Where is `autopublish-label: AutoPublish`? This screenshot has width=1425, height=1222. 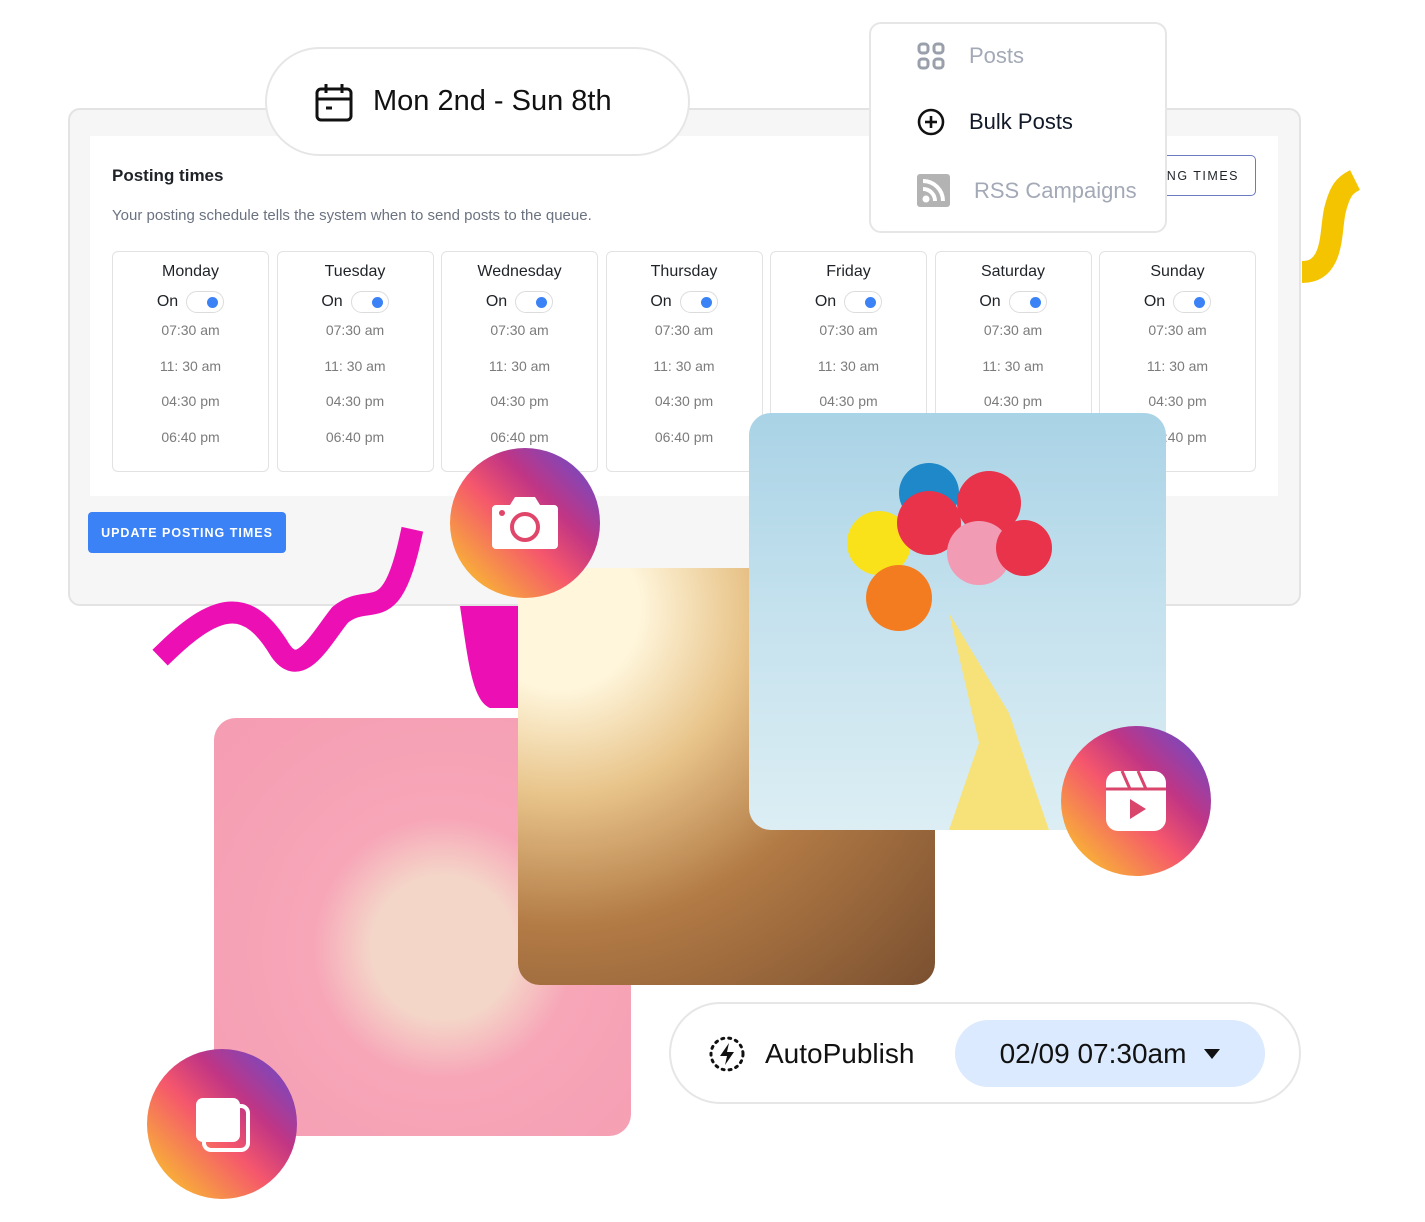 autopublish-label: AutoPublish is located at coordinates (840, 1053).